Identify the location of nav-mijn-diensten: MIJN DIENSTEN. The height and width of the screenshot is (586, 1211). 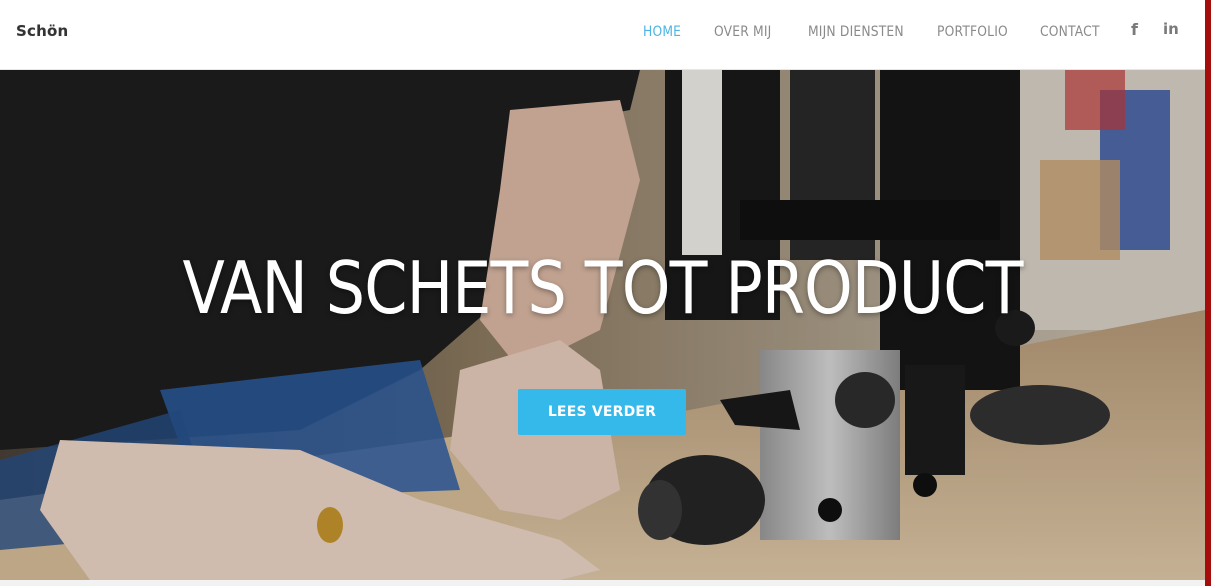
(856, 32).